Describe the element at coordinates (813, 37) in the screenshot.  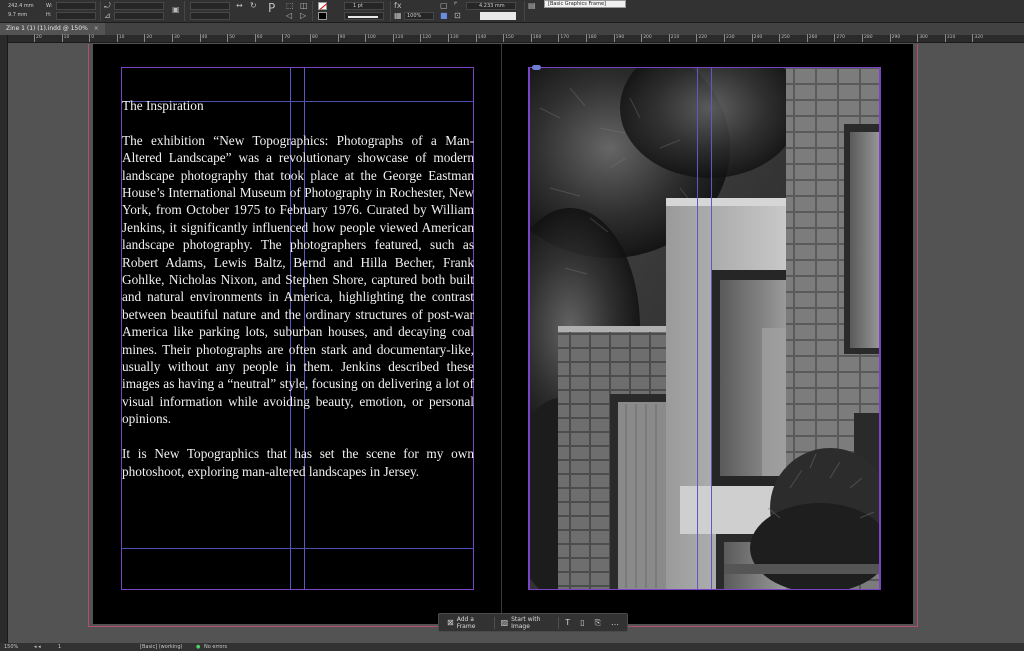
I see `ruler-label: 260` at that location.